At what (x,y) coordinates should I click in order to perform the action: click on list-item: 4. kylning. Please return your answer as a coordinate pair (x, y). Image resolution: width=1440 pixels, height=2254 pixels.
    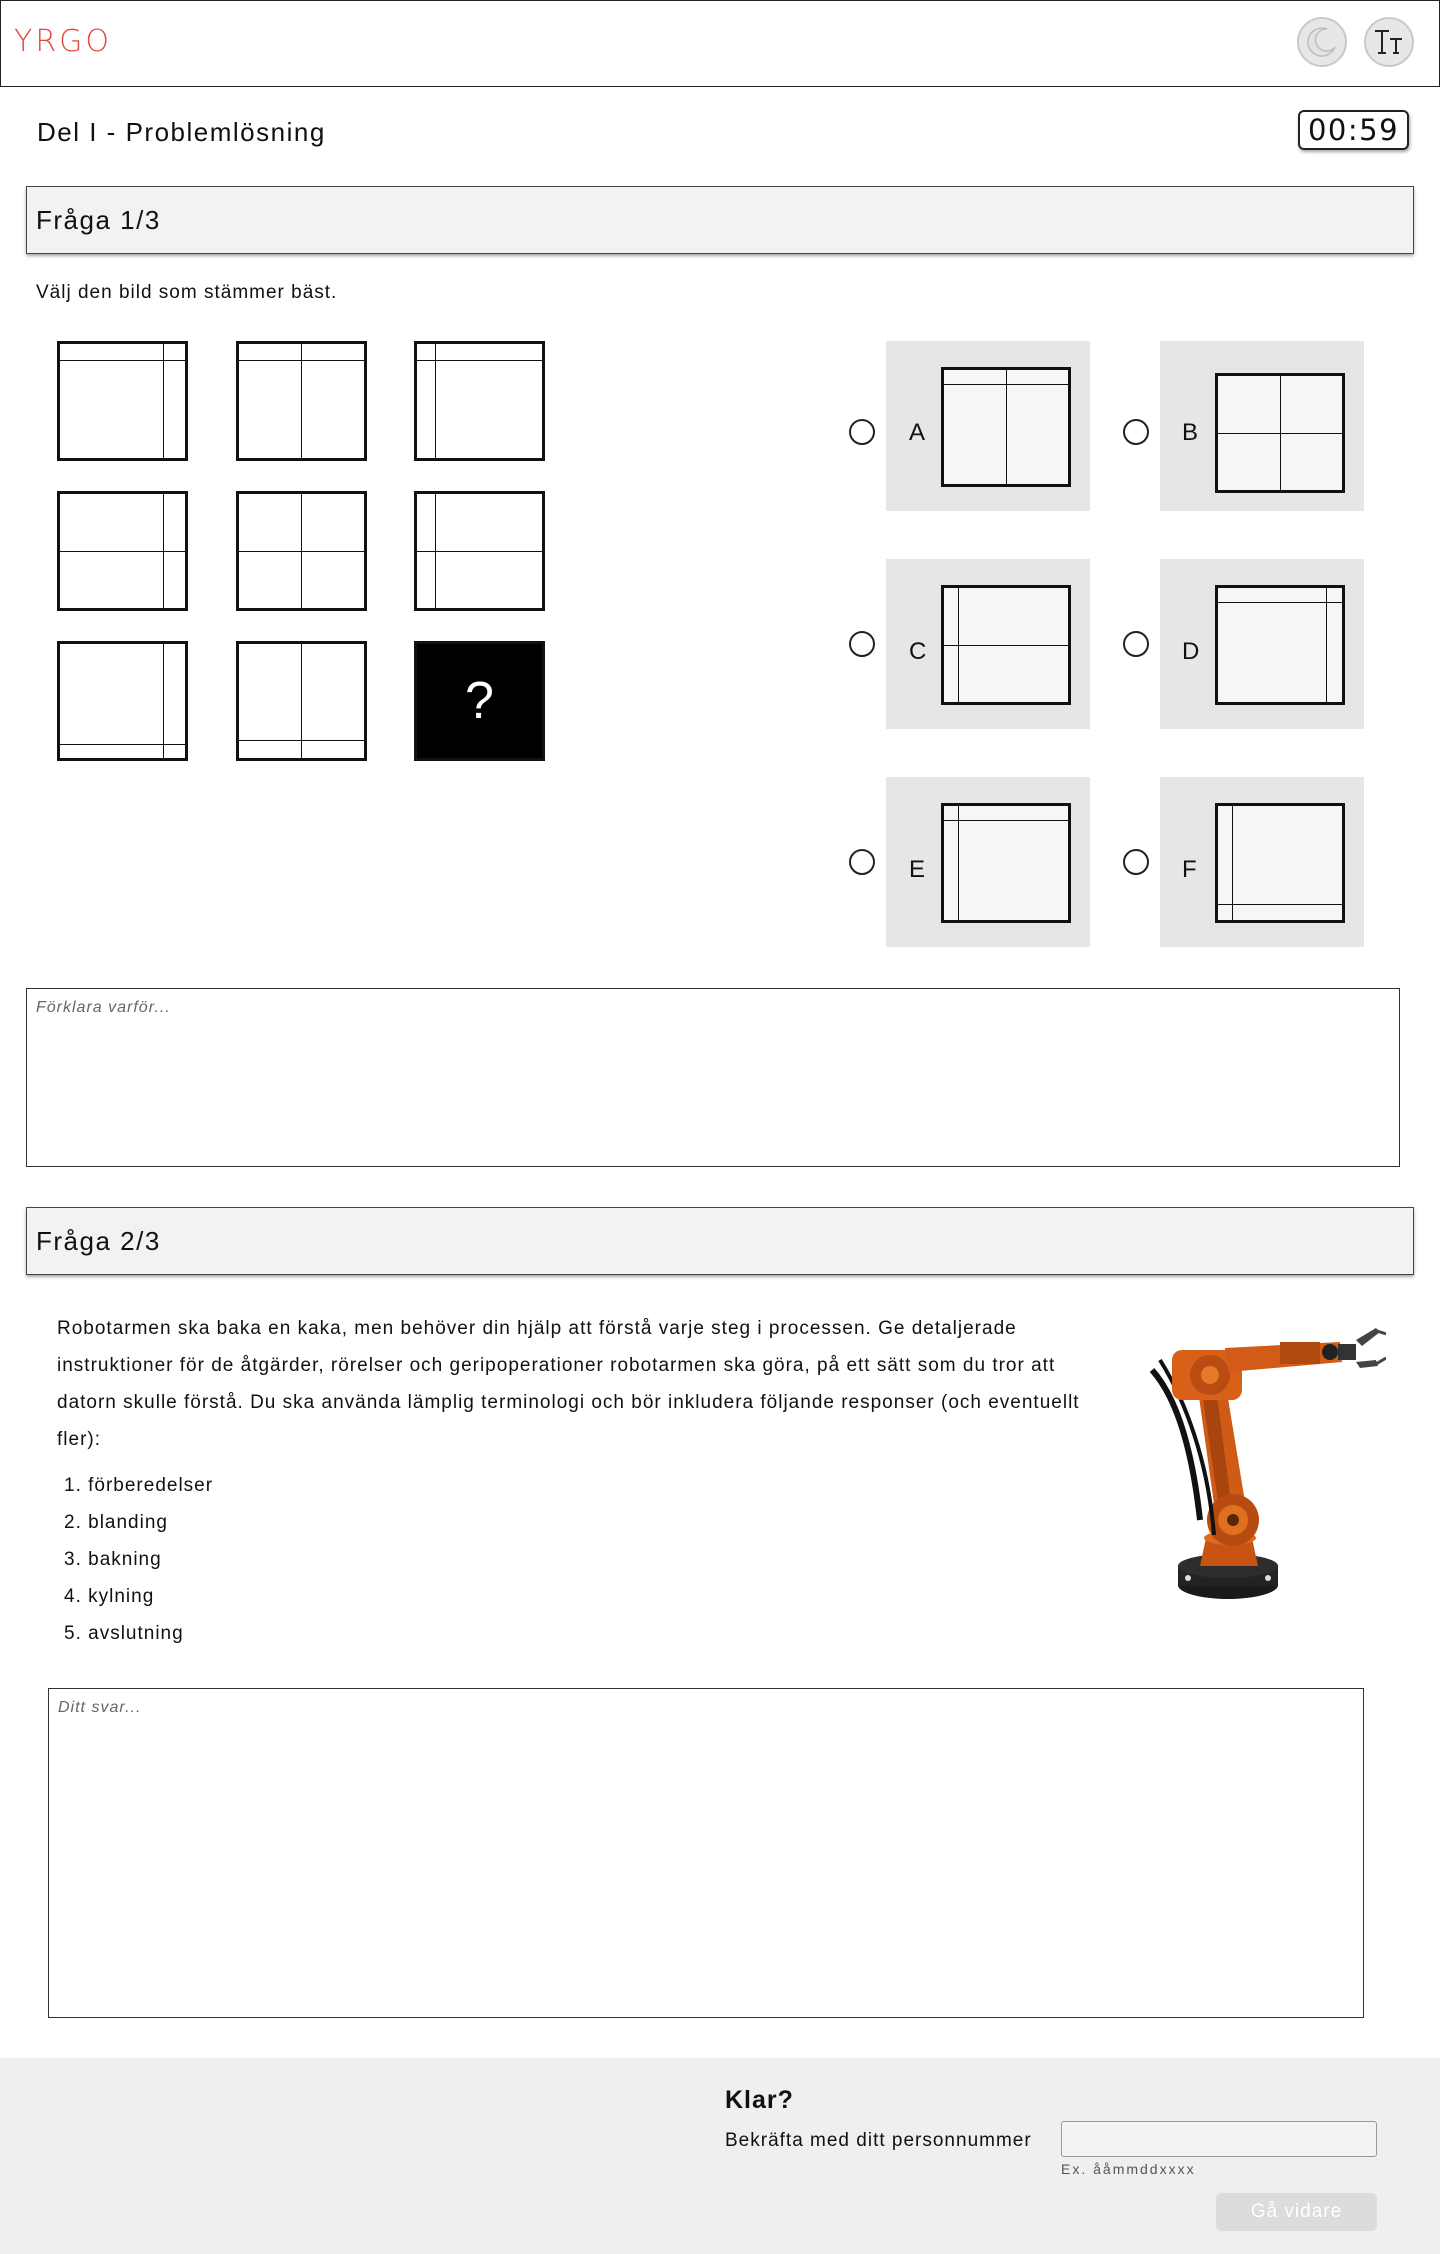
    Looking at the image, I should click on (109, 1596).